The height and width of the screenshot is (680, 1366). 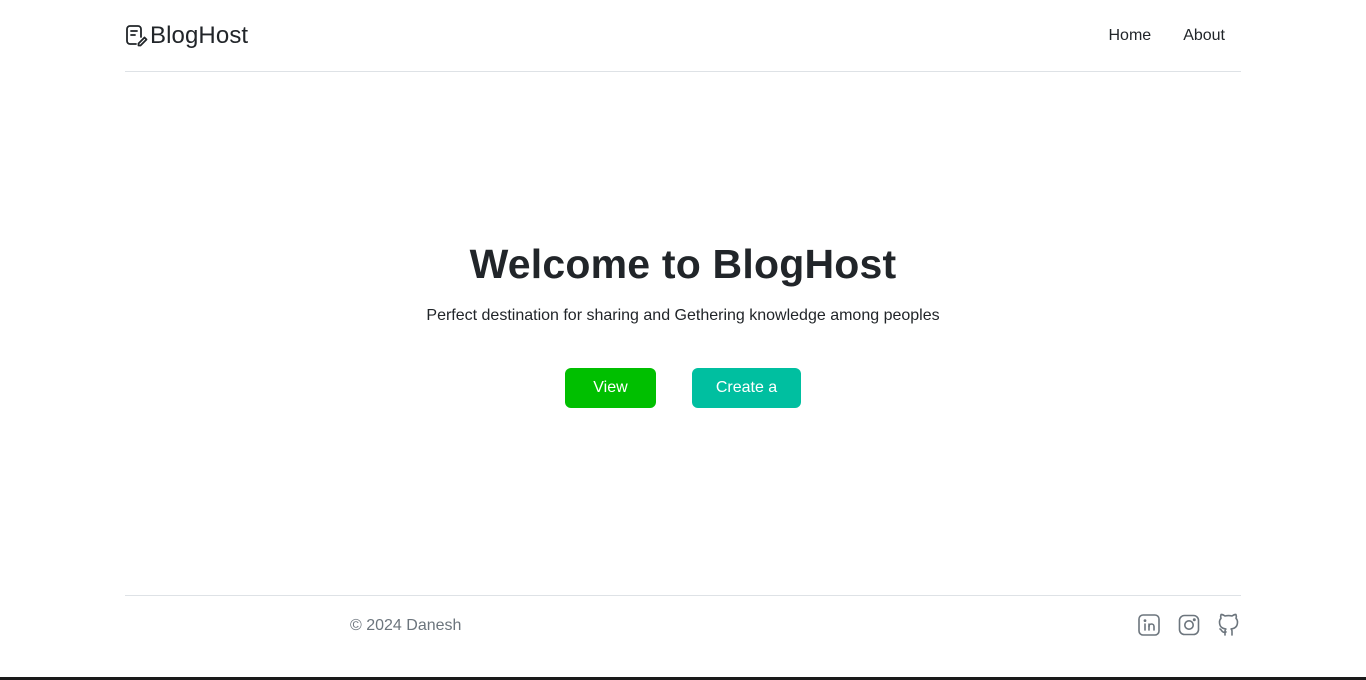 What do you see at coordinates (1149, 625) in the screenshot?
I see `linkedin-icon` at bounding box center [1149, 625].